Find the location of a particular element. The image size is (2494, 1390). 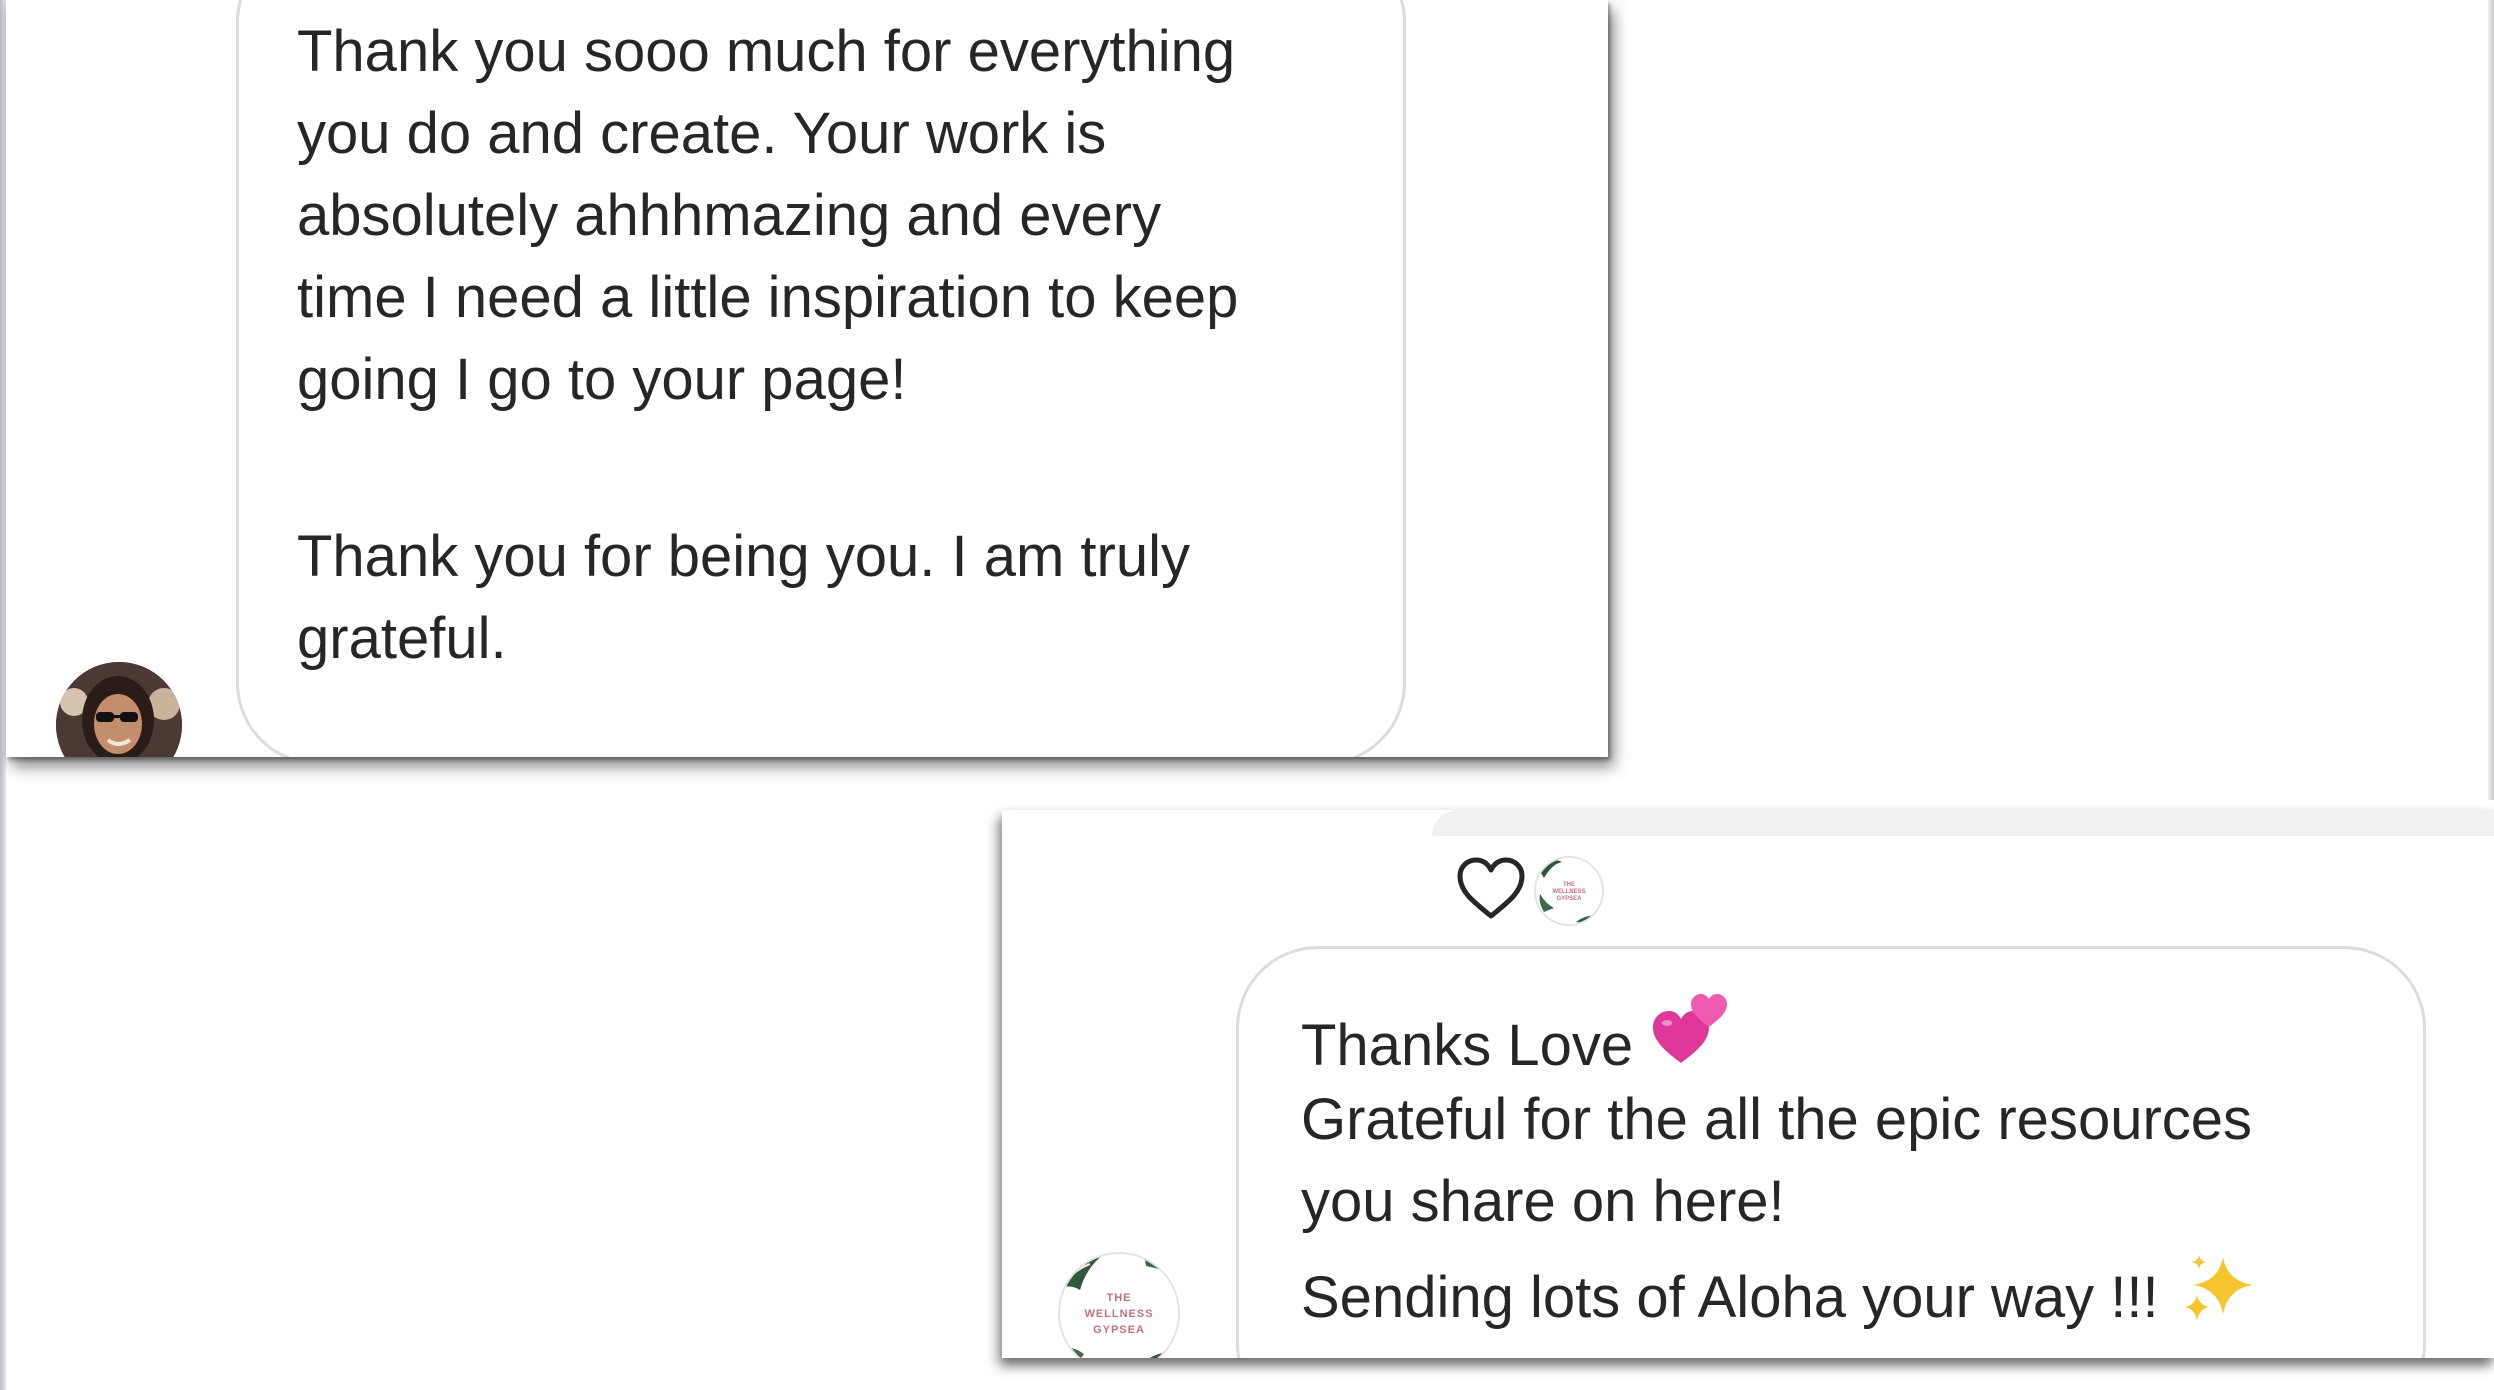

woman-with-sunglasses-avatar-icon is located at coordinates (119, 709).